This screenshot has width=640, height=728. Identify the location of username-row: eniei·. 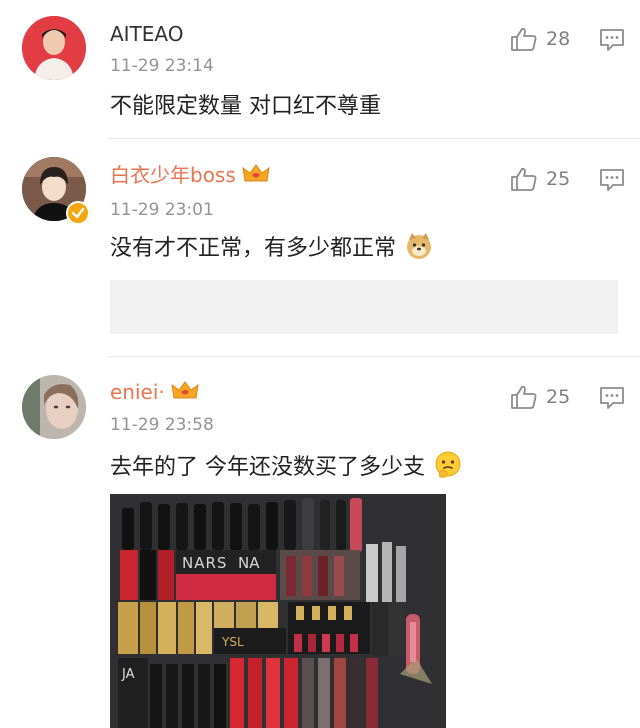
(154, 392).